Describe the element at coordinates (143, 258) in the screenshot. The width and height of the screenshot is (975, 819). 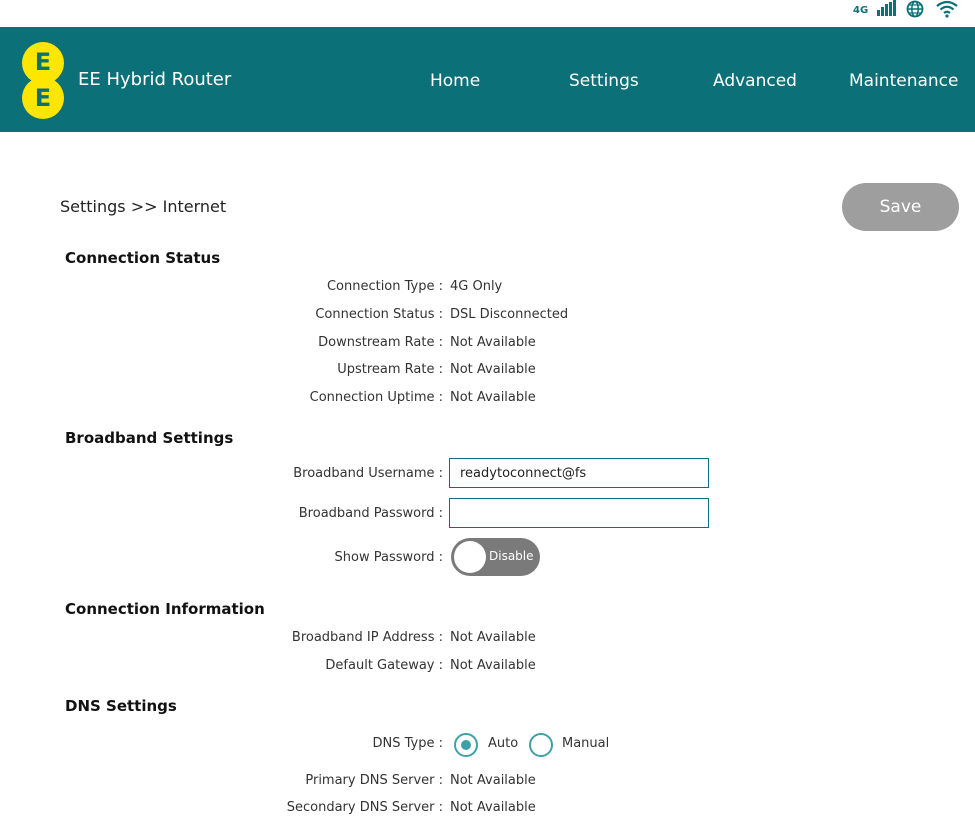
I see `section-title-connection-status: Connection Status` at that location.